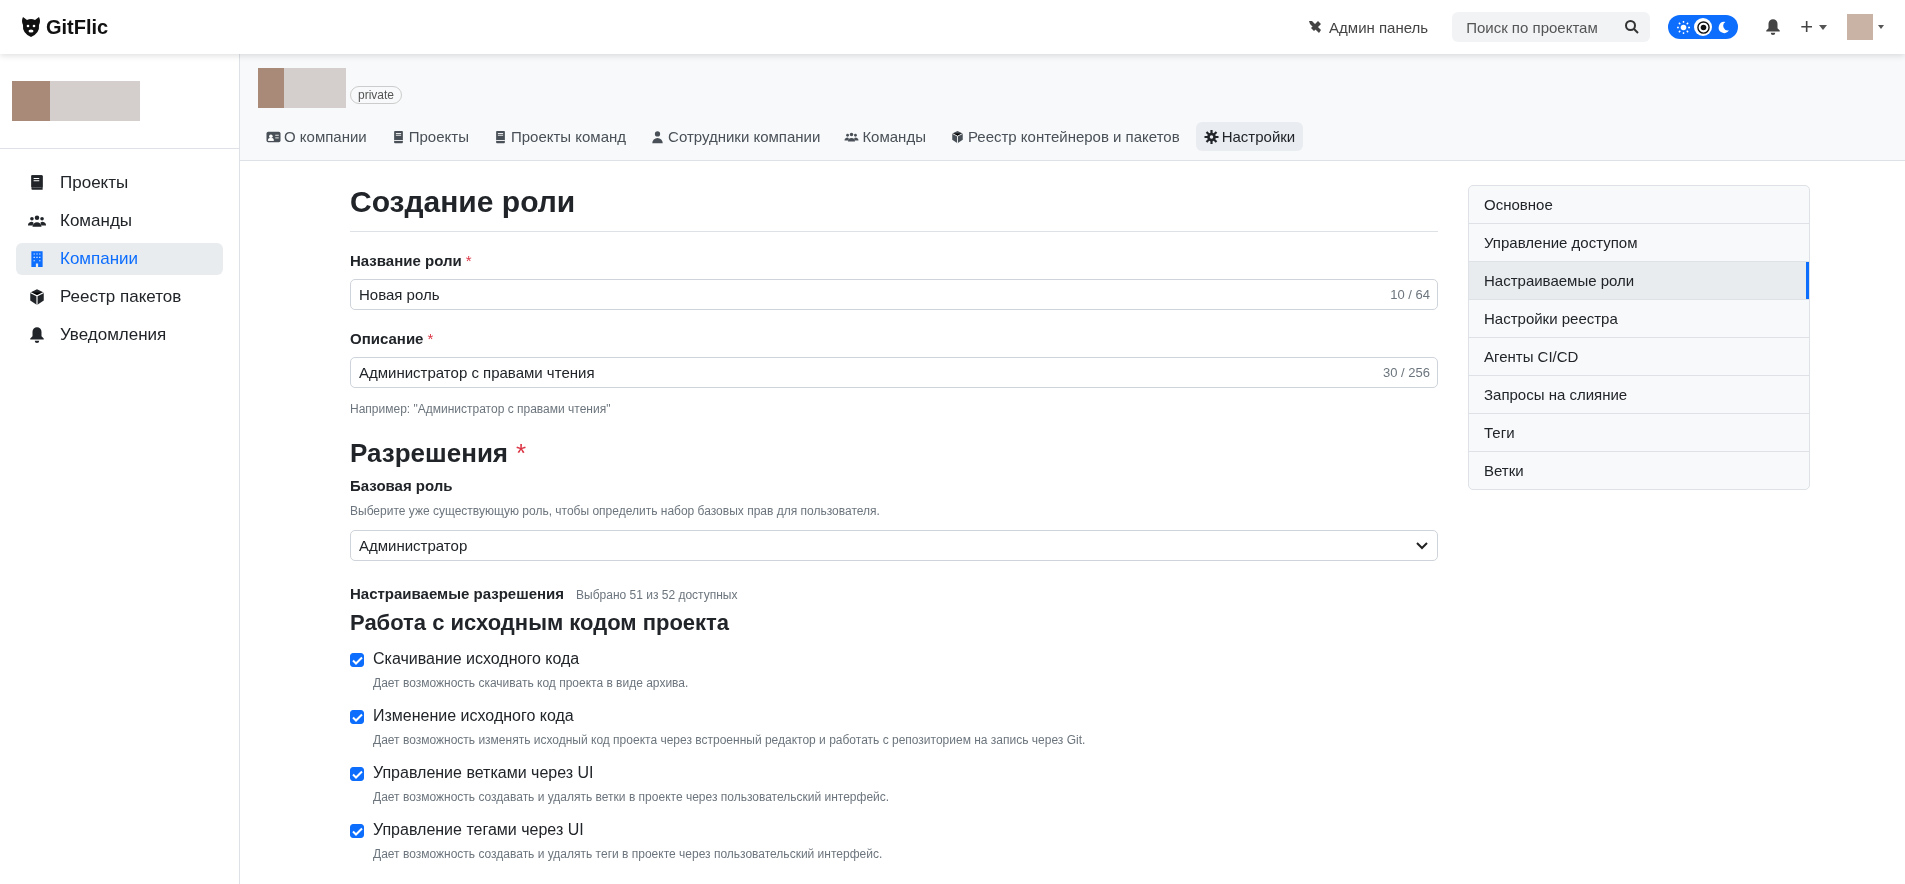 This screenshot has width=1905, height=884. What do you see at coordinates (1773, 27) in the screenshot?
I see `notification-bell-icon` at bounding box center [1773, 27].